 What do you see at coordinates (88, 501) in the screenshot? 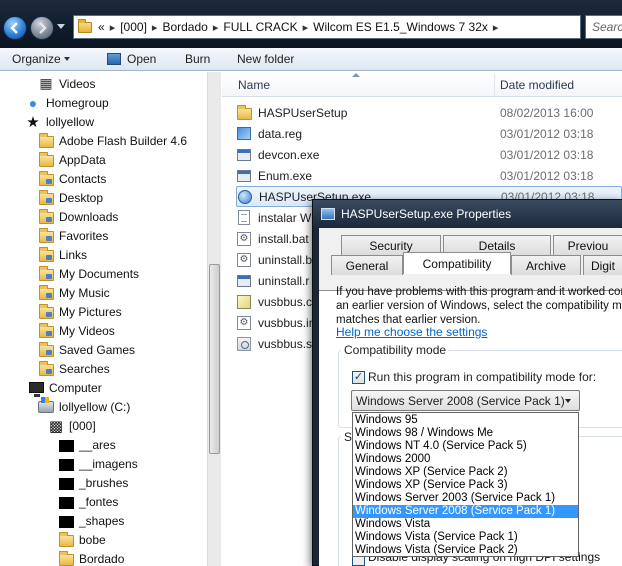
I see `nav-item-fontes: _fontes` at bounding box center [88, 501].